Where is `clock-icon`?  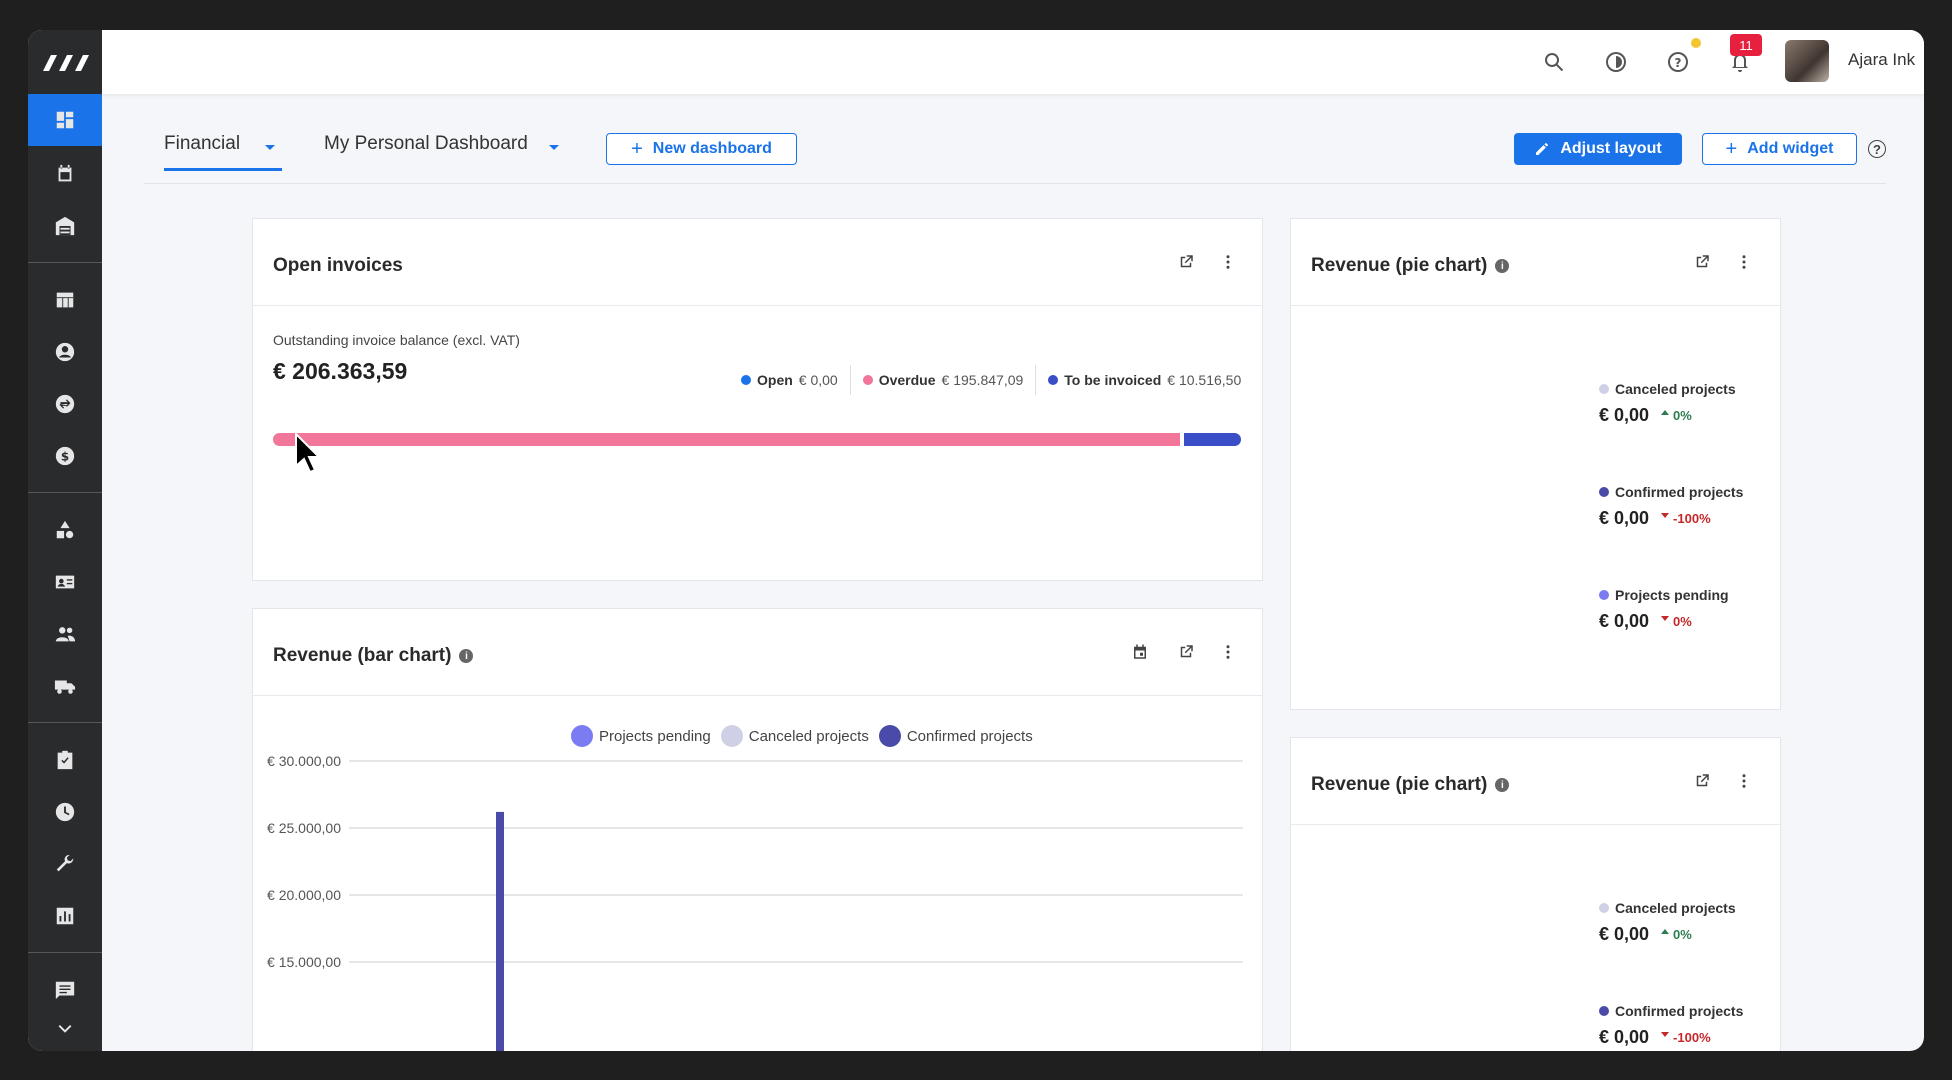 clock-icon is located at coordinates (65, 812).